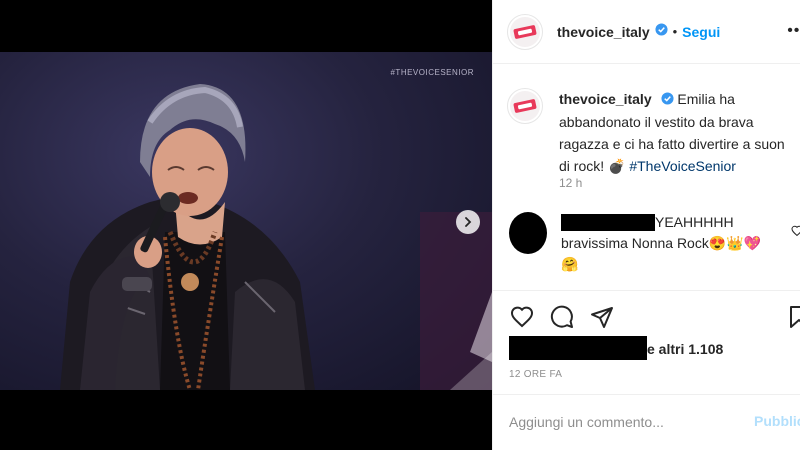  I want to click on caption-avatar, so click(525, 106).